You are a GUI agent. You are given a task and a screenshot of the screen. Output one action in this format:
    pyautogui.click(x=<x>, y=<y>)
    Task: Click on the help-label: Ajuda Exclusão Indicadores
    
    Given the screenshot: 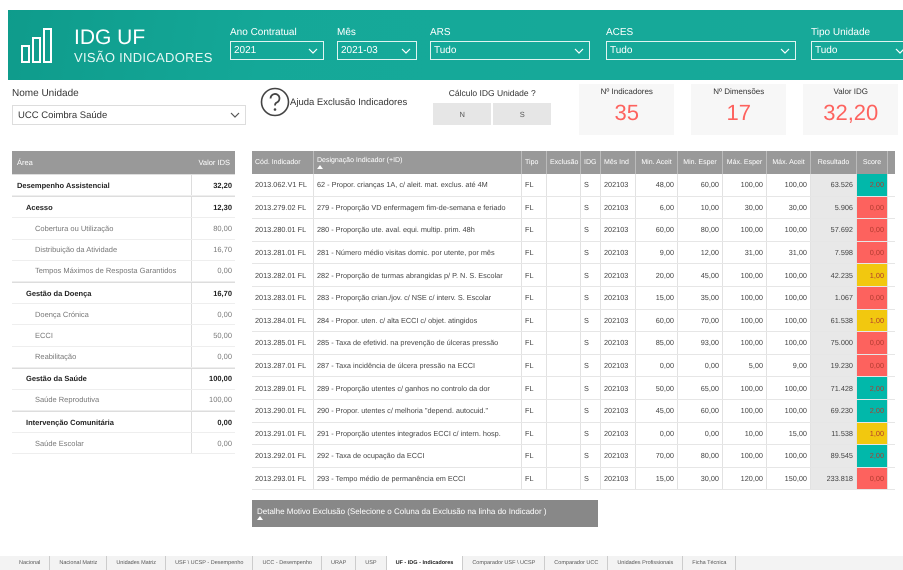 What is the action you would take?
    pyautogui.click(x=349, y=102)
    